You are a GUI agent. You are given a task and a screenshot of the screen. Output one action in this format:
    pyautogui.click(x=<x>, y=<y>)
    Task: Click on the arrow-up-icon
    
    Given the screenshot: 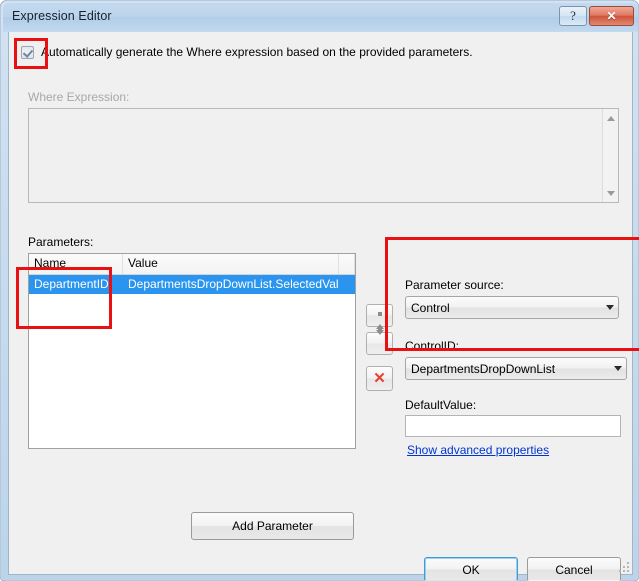 What is the action you would take?
    pyautogui.click(x=379, y=317)
    